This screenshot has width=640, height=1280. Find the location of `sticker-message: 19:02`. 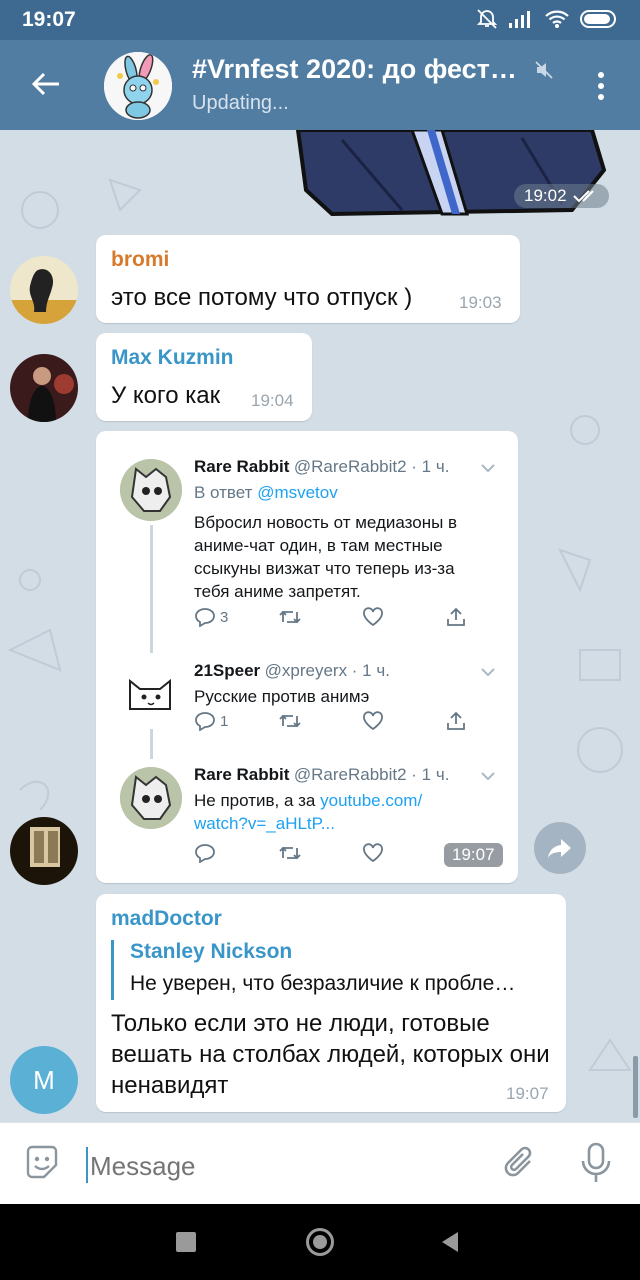

sticker-message: 19:02 is located at coordinates (450, 173).